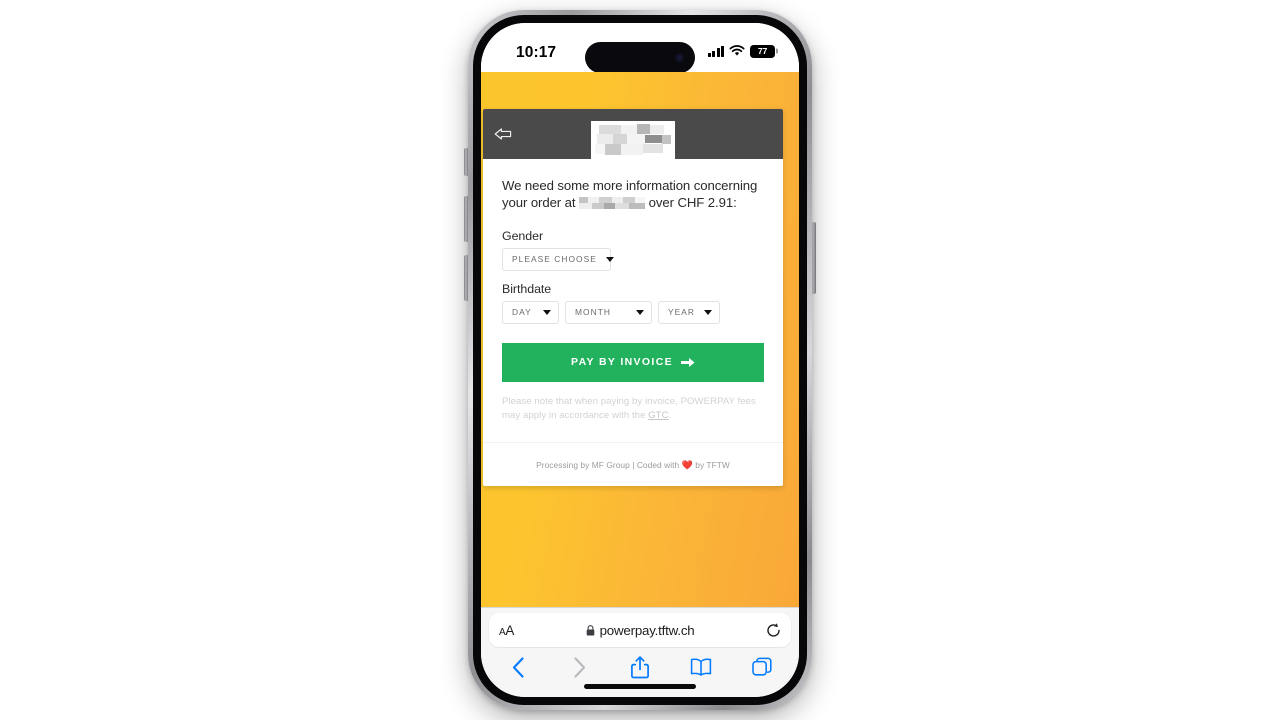 Image resolution: width=1280 pixels, height=720 pixels. What do you see at coordinates (687, 464) in the screenshot?
I see `heart-icon: ❤️` at bounding box center [687, 464].